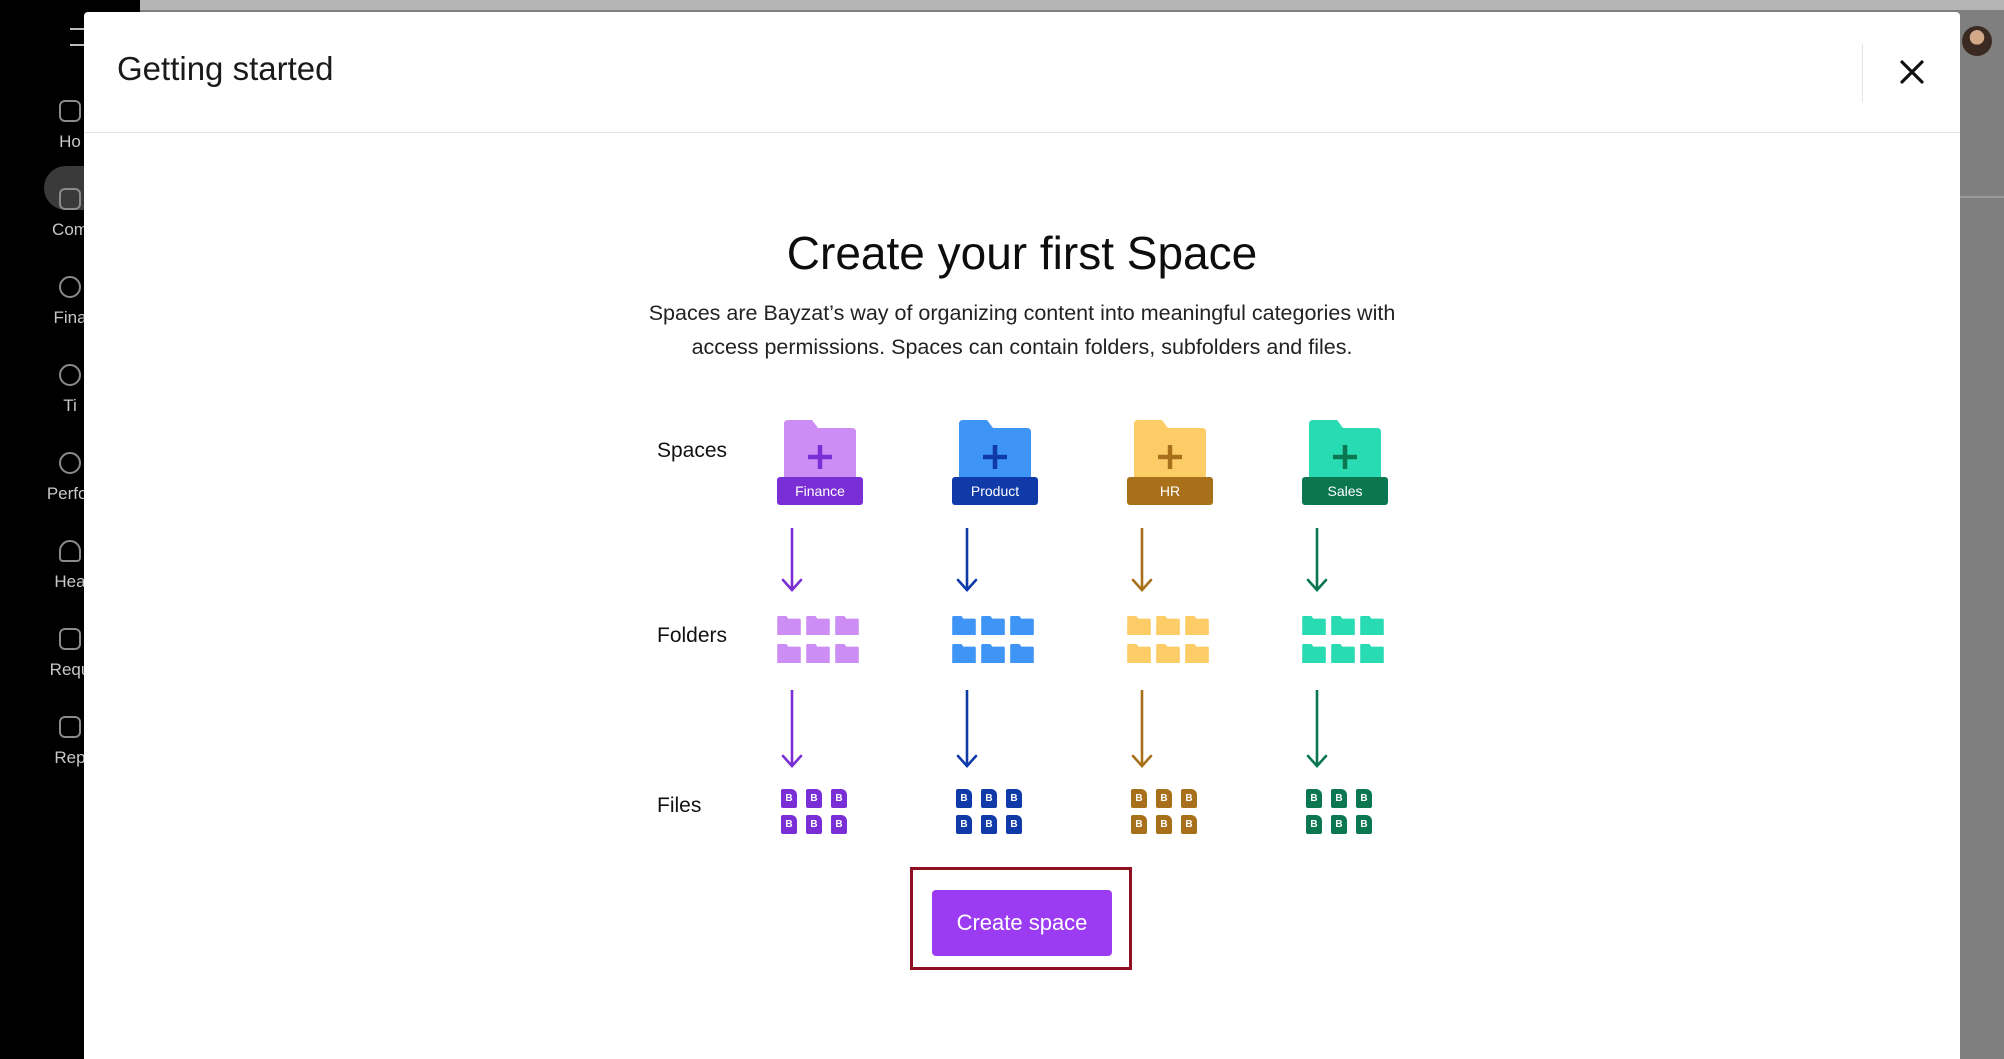  Describe the element at coordinates (70, 199) in the screenshot. I see `building-icon` at that location.